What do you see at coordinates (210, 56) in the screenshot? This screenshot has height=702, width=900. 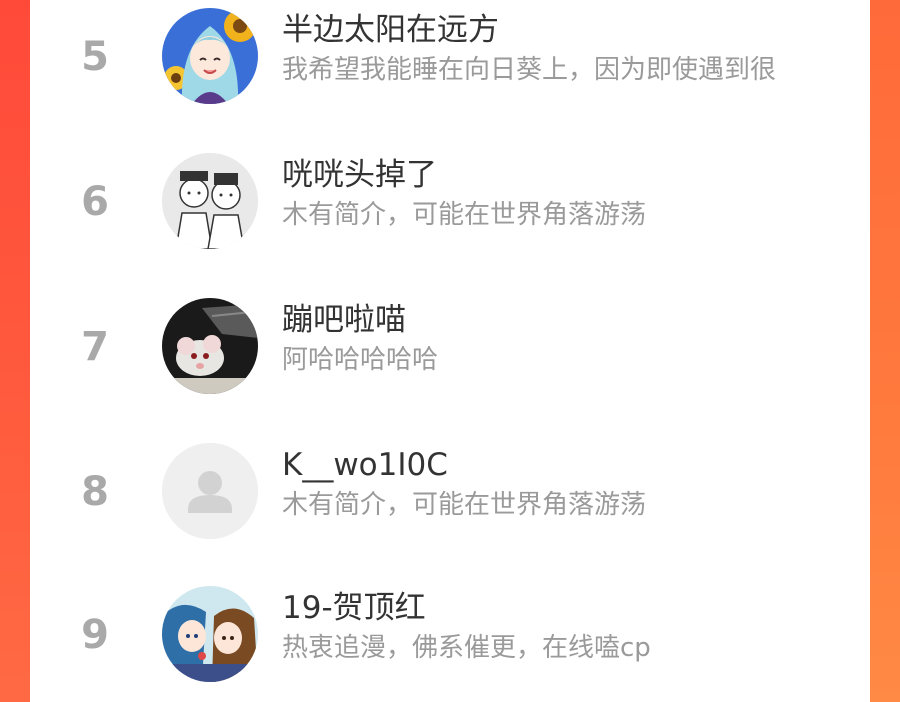 I see `anime-girl-sunflower-avatar` at bounding box center [210, 56].